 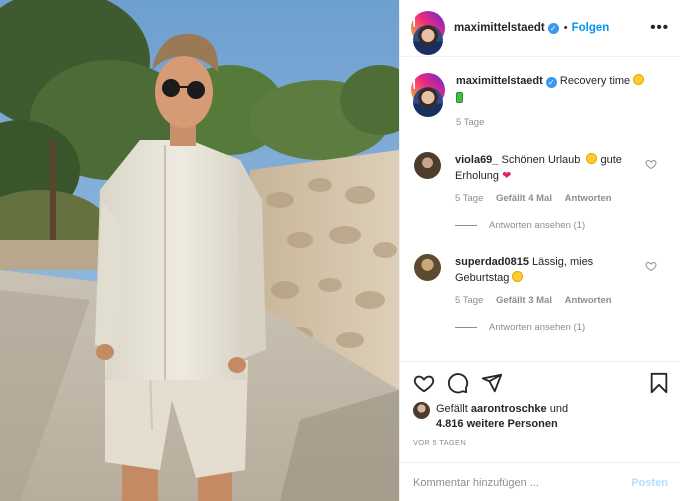 What do you see at coordinates (524, 198) in the screenshot?
I see `comment-likes: Gefällt 4 Mal` at bounding box center [524, 198].